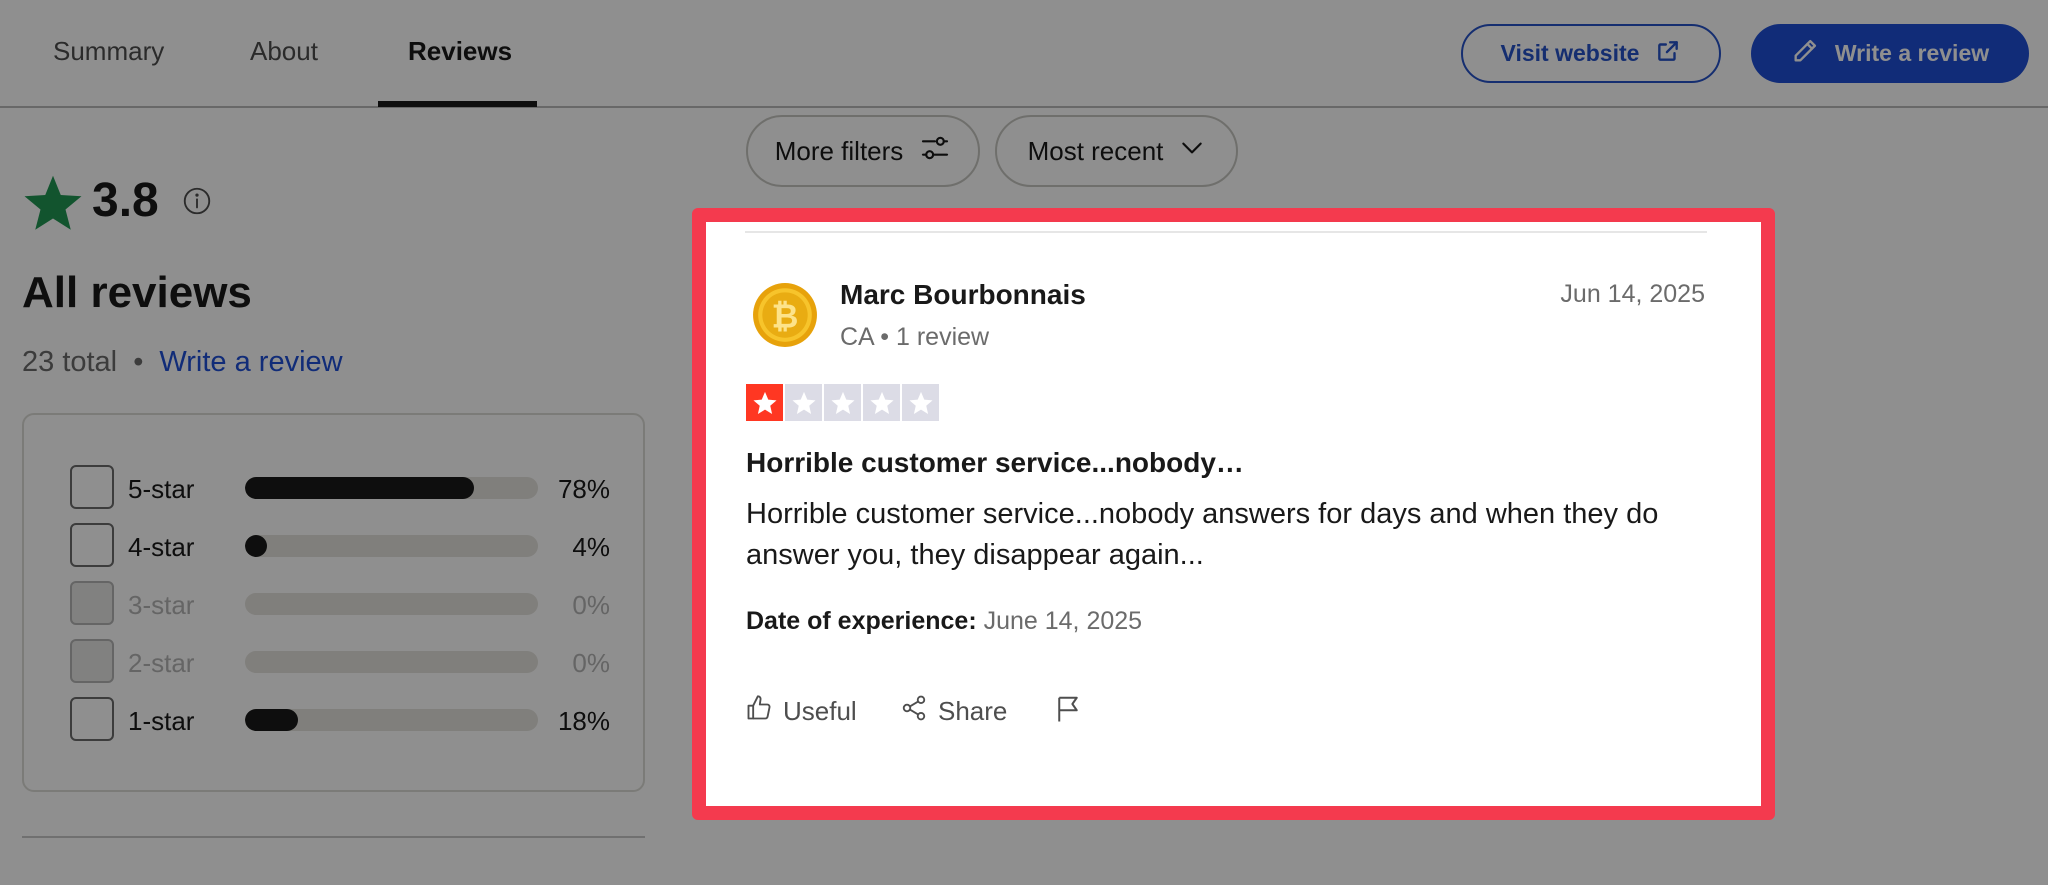 Image resolution: width=2048 pixels, height=885 pixels. I want to click on share-icon, so click(914, 711).